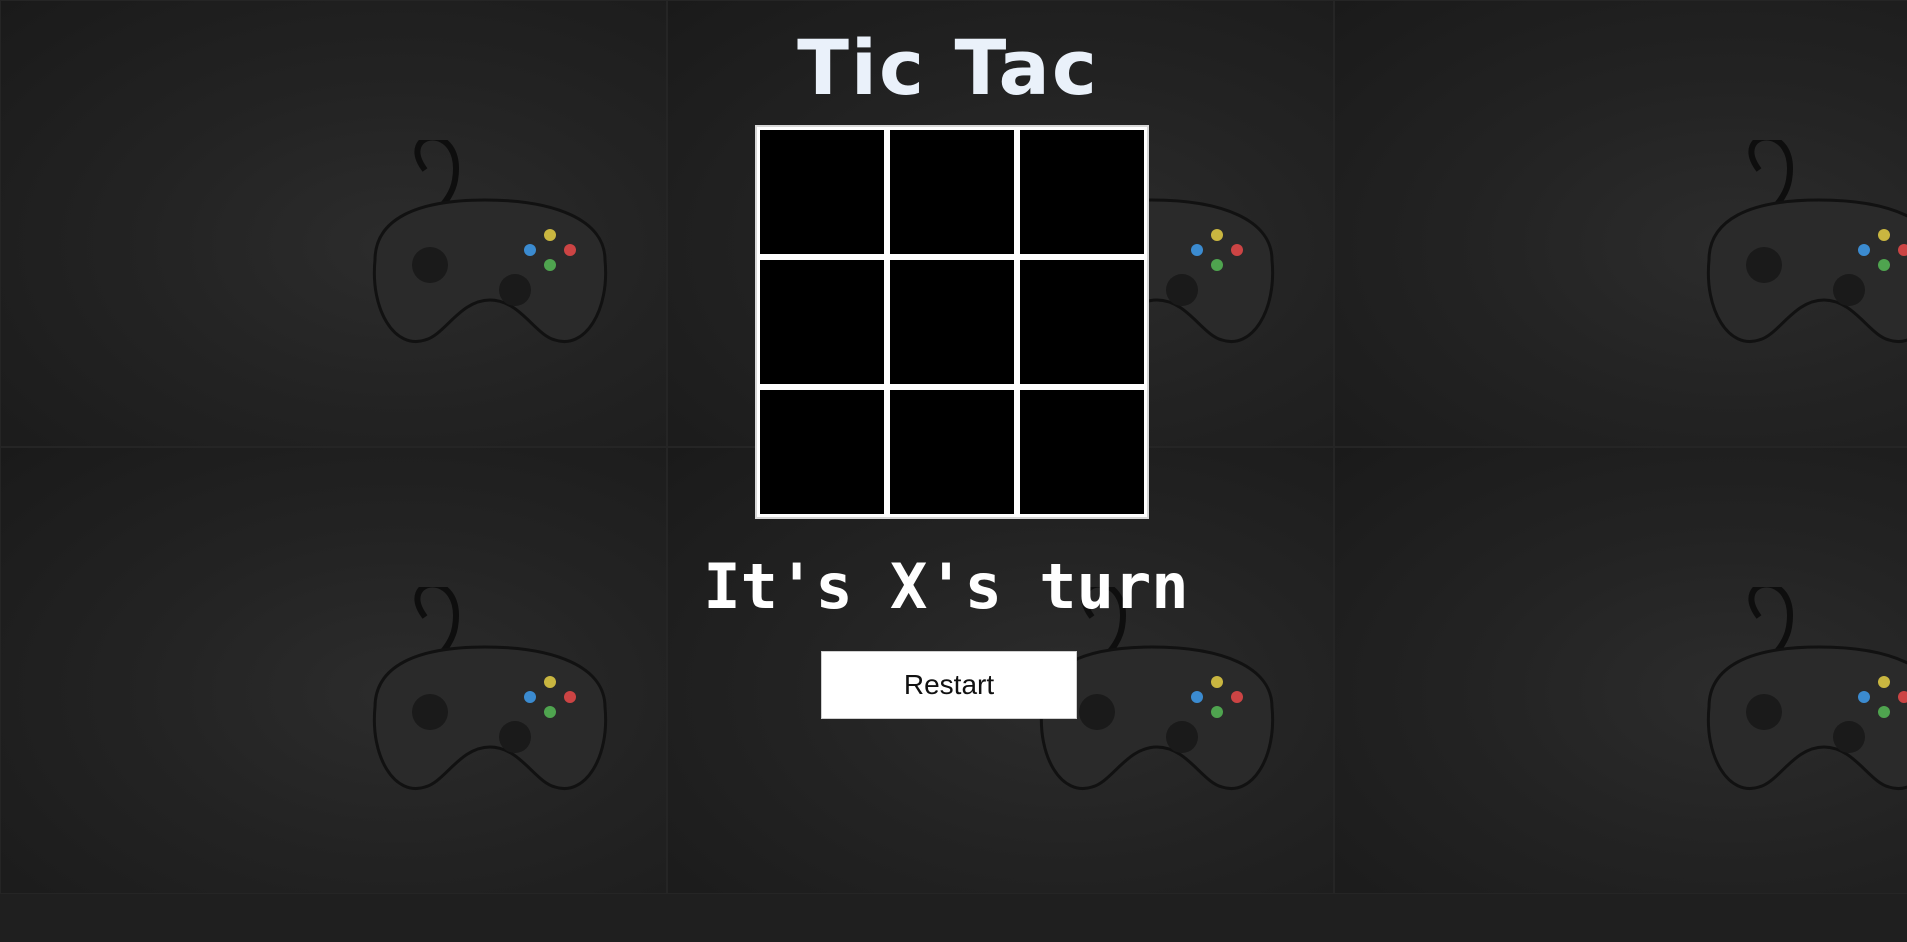  What do you see at coordinates (946, 586) in the screenshot?
I see `turn-status: It's X's turn` at bounding box center [946, 586].